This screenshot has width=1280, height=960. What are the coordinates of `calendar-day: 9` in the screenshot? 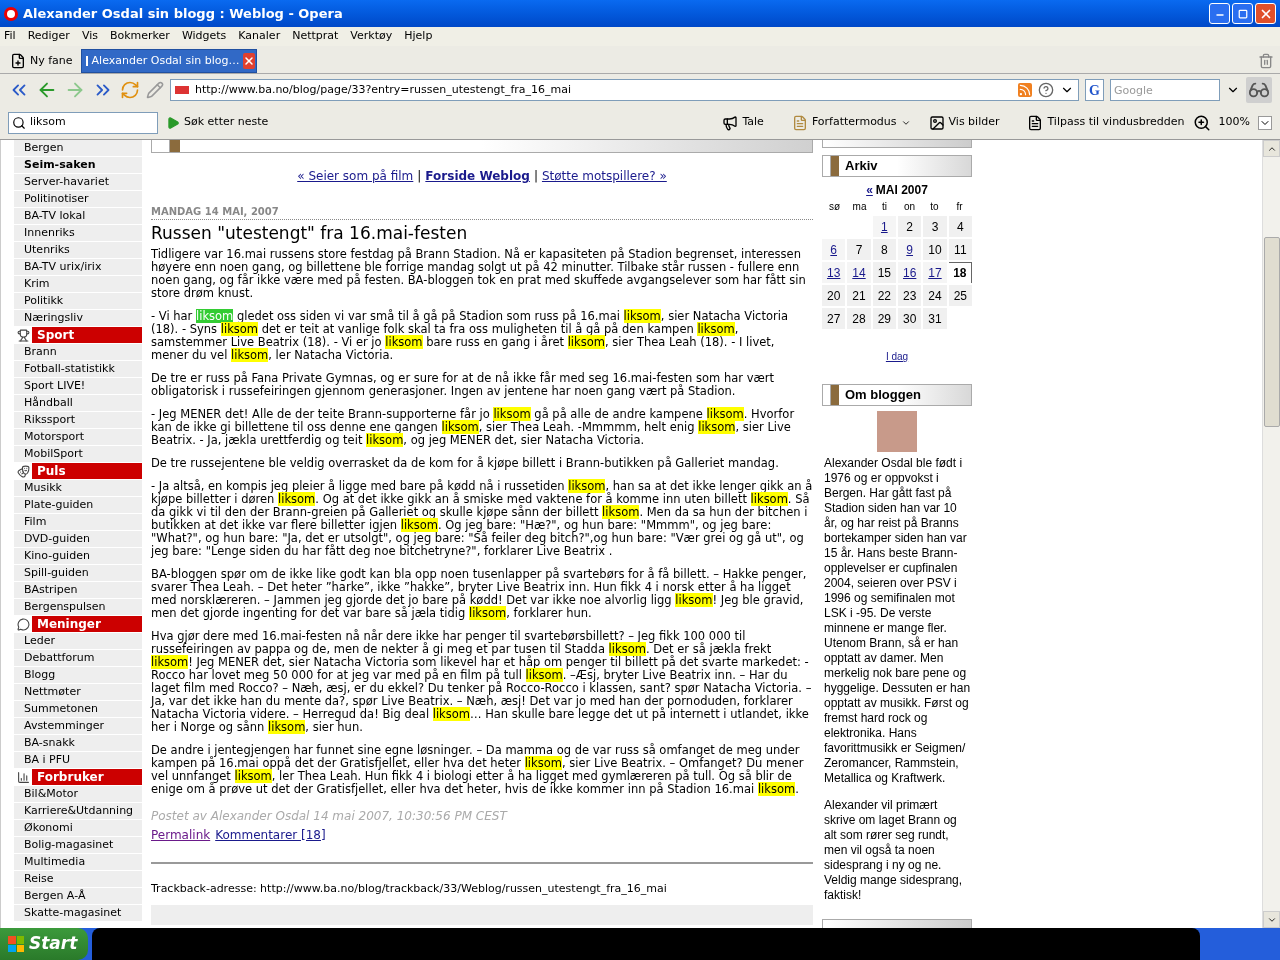 It's located at (910, 250).